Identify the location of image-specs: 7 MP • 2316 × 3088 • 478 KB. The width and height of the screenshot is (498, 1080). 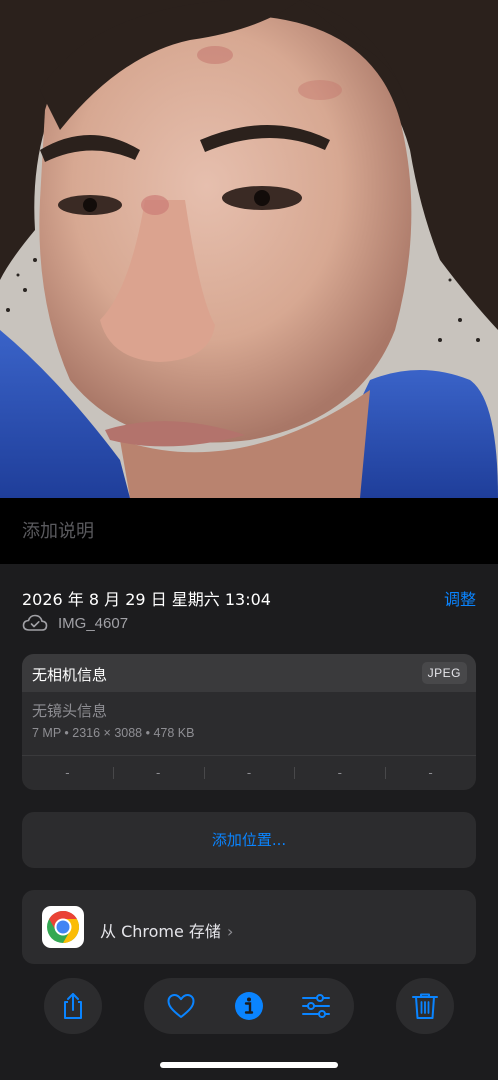
(113, 733).